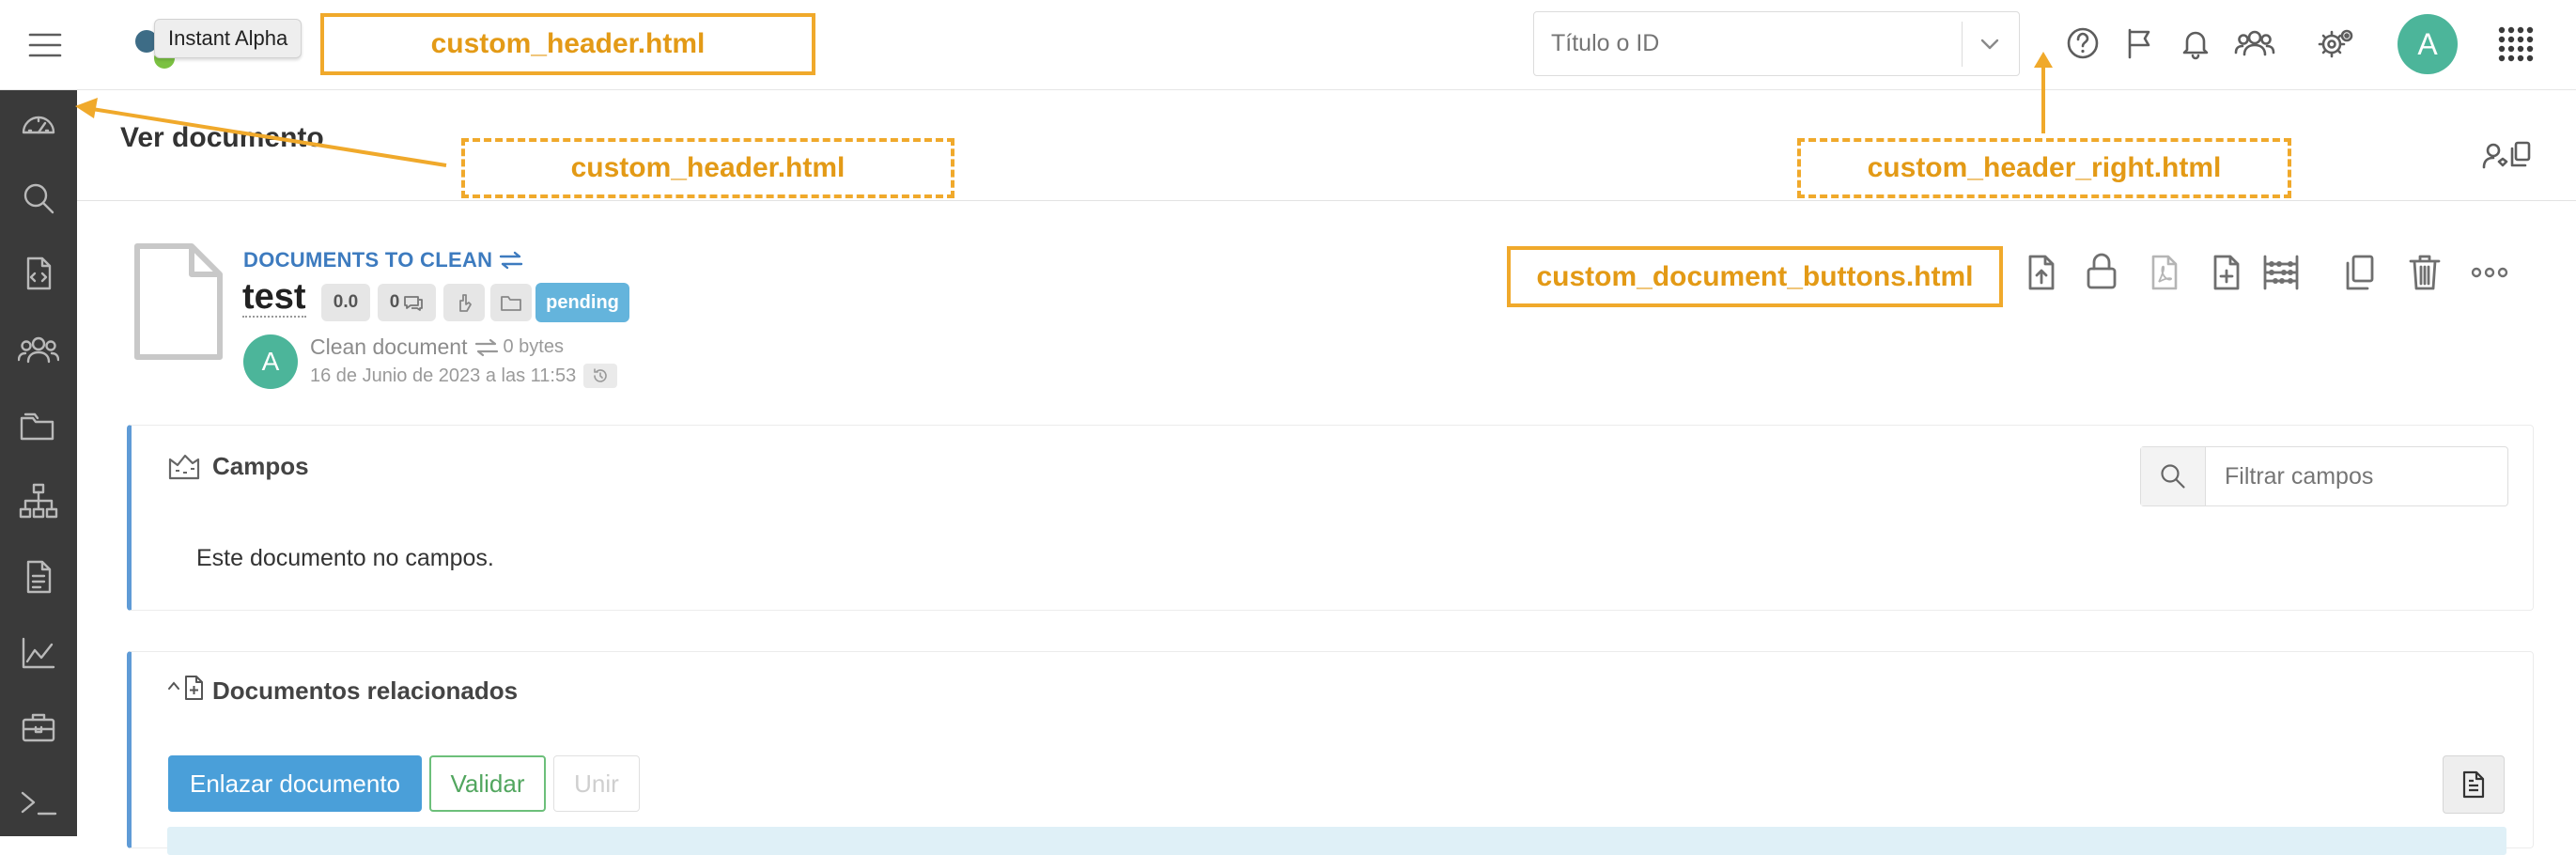 The width and height of the screenshot is (2576, 855). I want to click on chart-icon, so click(39, 653).